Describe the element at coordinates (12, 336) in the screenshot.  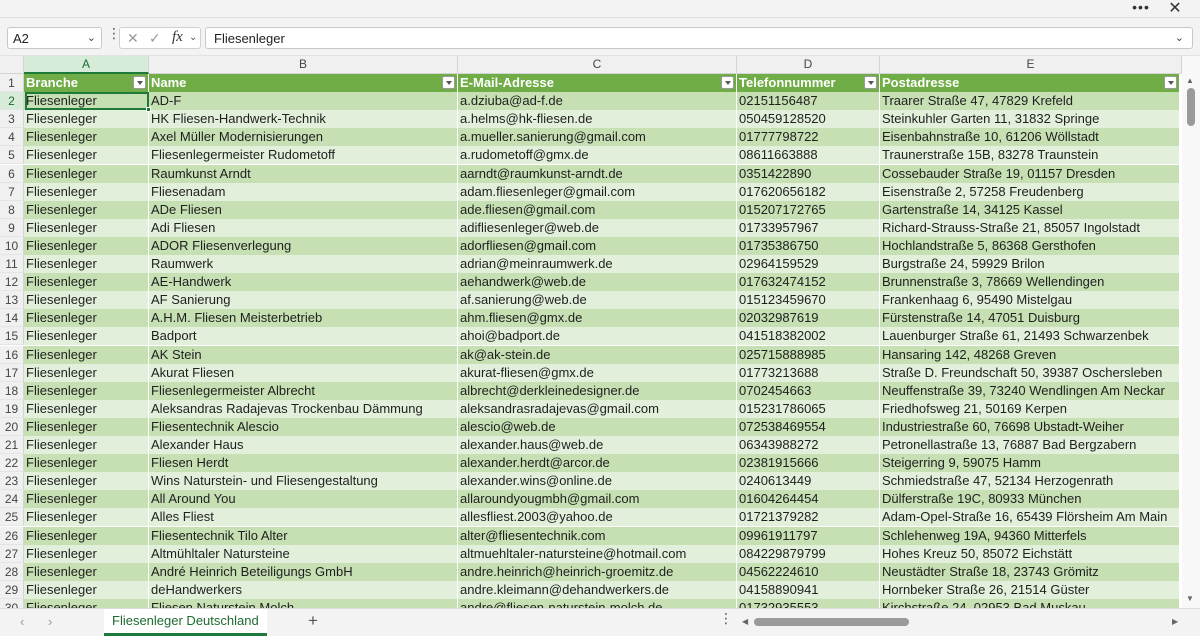
I see `row-header: 15` at that location.